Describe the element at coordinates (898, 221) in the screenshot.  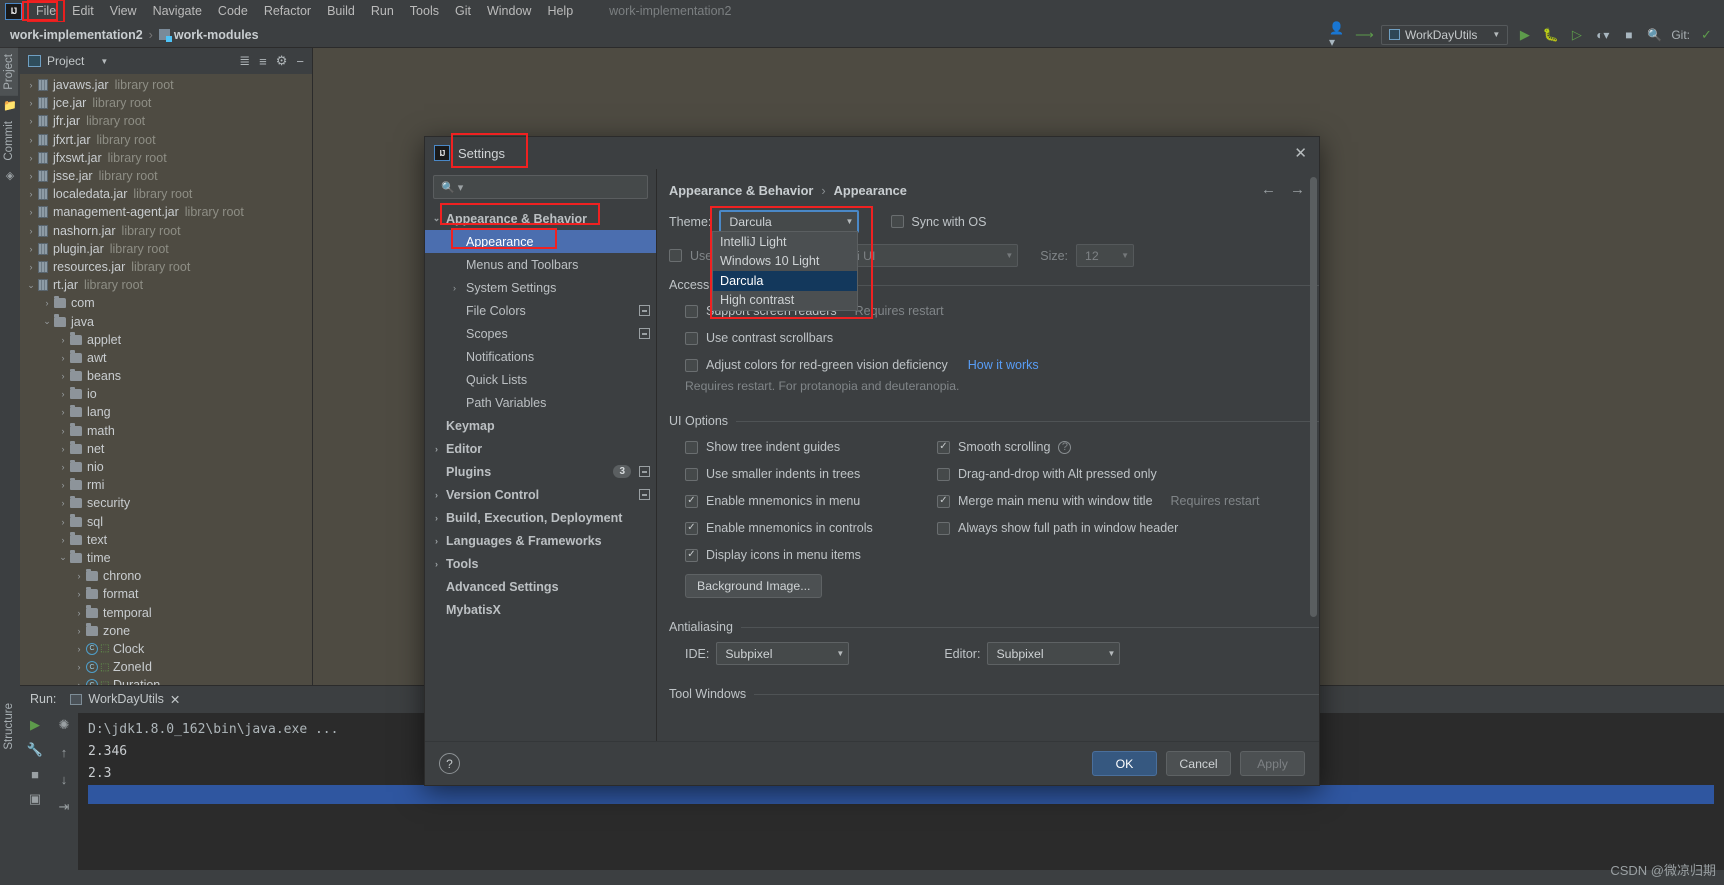
I see `sync-with-os-checkbox` at that location.